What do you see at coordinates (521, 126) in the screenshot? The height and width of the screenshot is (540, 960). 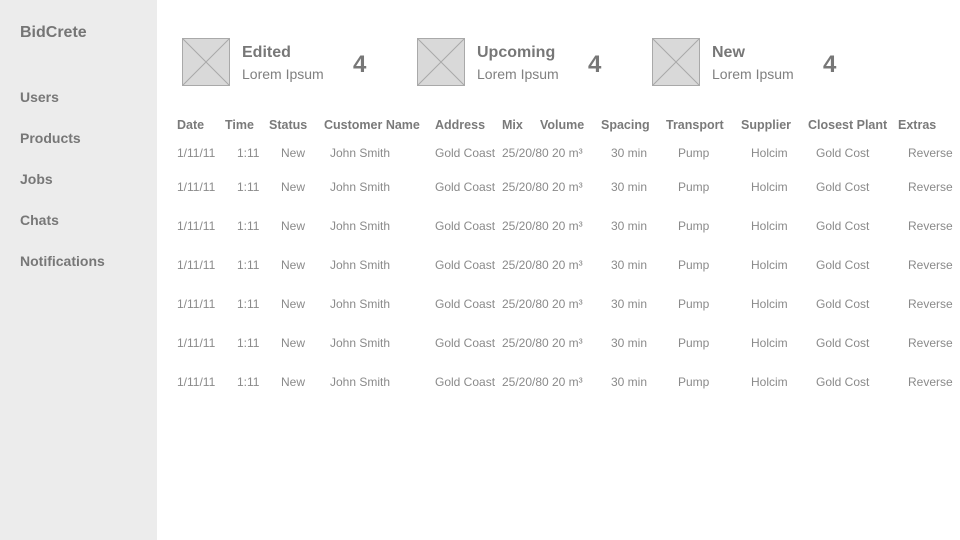 I see `column-header-mix: Mix` at bounding box center [521, 126].